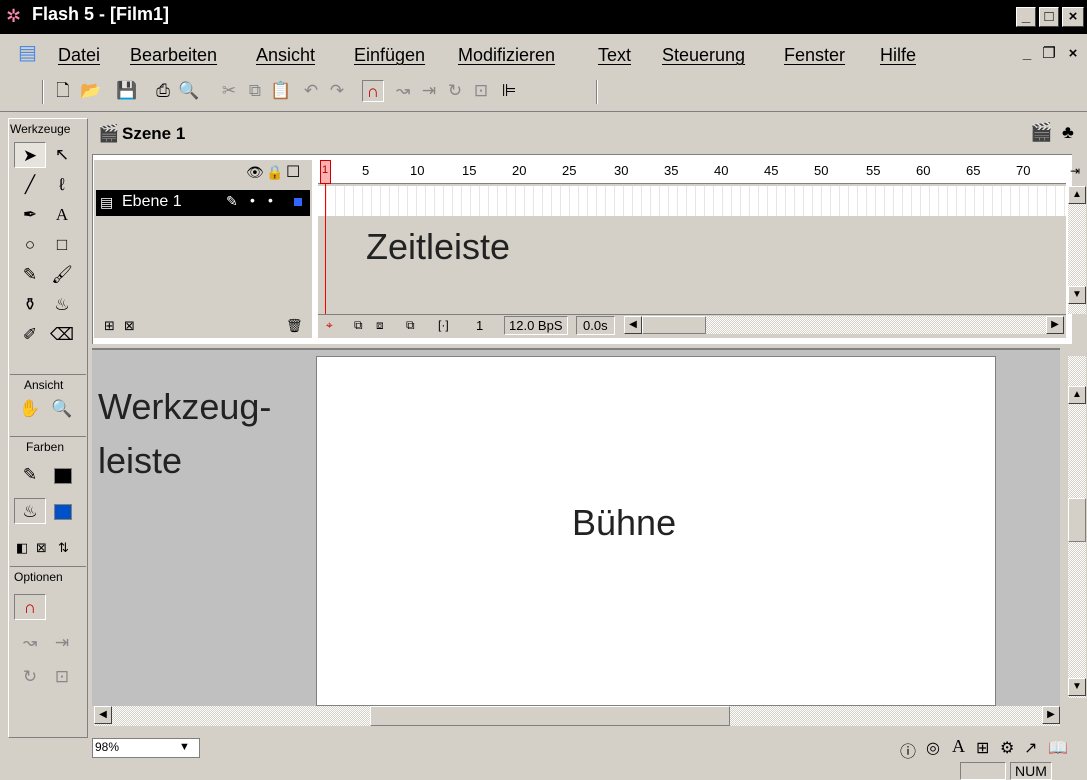 The height and width of the screenshot is (780, 1087). Describe the element at coordinates (62, 155) in the screenshot. I see `subselect-tool-icon: ↖` at that location.